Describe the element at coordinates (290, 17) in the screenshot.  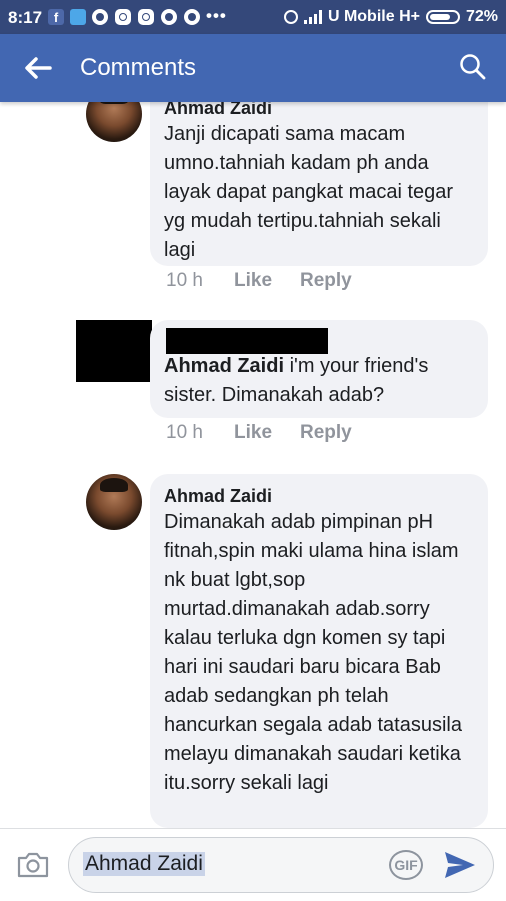
I see `alarm-icon` at that location.